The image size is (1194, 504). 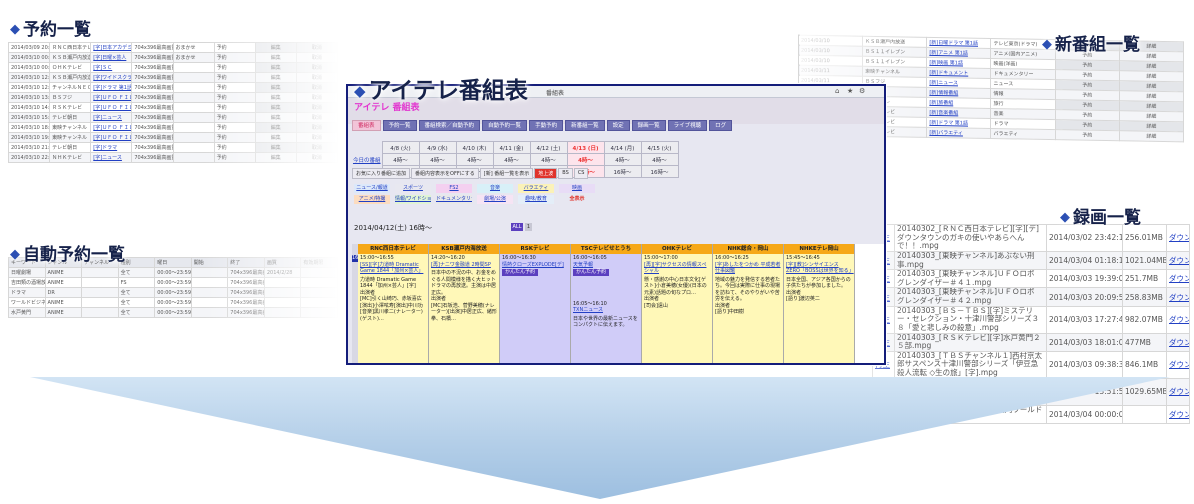 What do you see at coordinates (721, 125) in the screenshot?
I see `nav-tab: ログ` at bounding box center [721, 125].